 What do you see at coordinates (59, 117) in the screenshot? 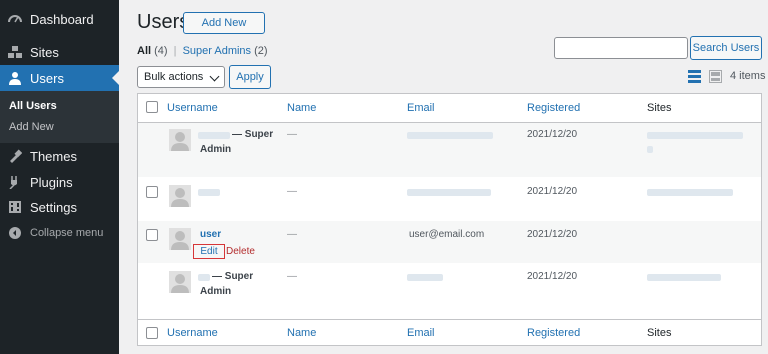
I see `users-submenu: All Users Add New` at bounding box center [59, 117].